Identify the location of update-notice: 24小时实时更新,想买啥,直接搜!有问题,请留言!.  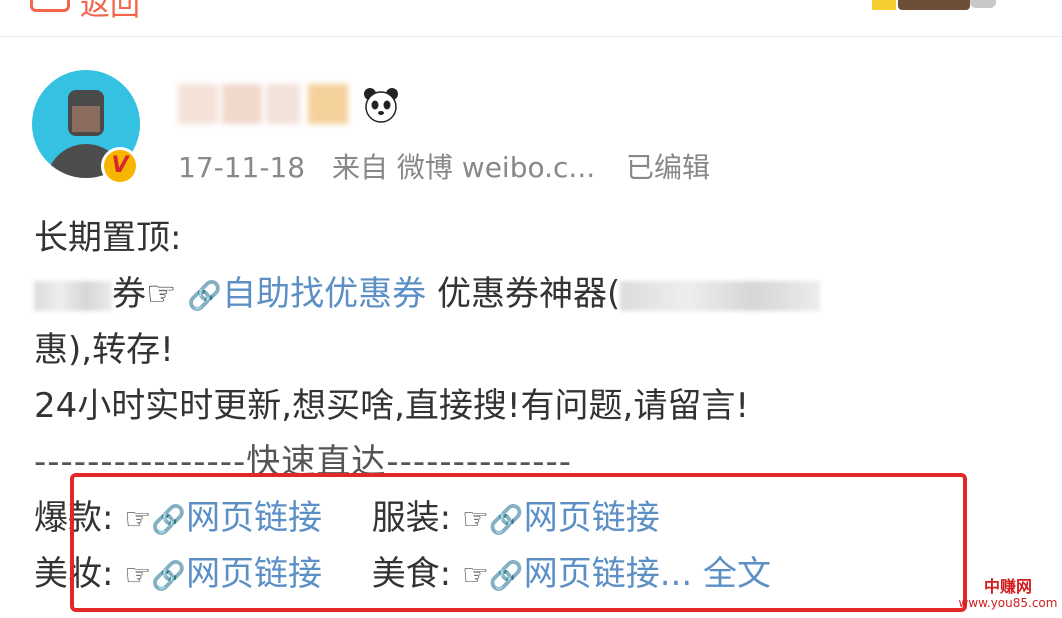
(391, 406).